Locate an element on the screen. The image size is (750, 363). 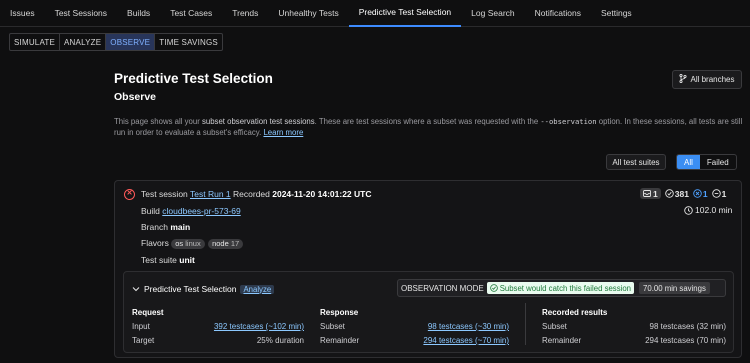
desc-text-1: This page shows all your is located at coordinates (158, 121).